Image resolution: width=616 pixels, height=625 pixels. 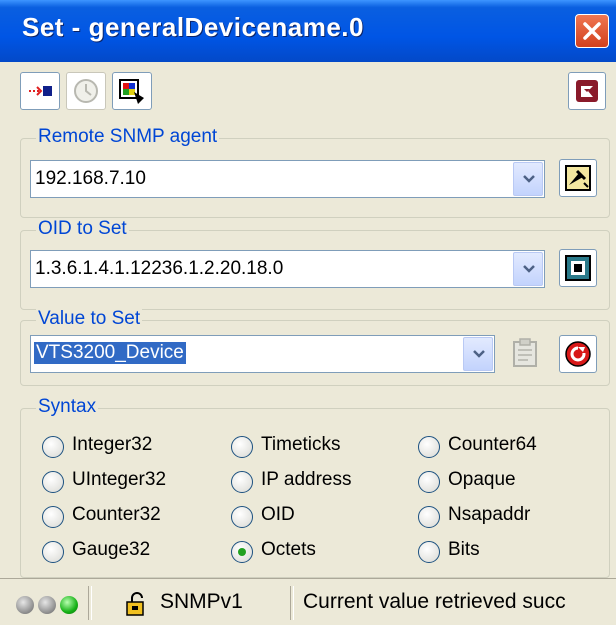 I want to click on radio-nsapaddr-label: Nsapaddr, so click(x=489, y=514).